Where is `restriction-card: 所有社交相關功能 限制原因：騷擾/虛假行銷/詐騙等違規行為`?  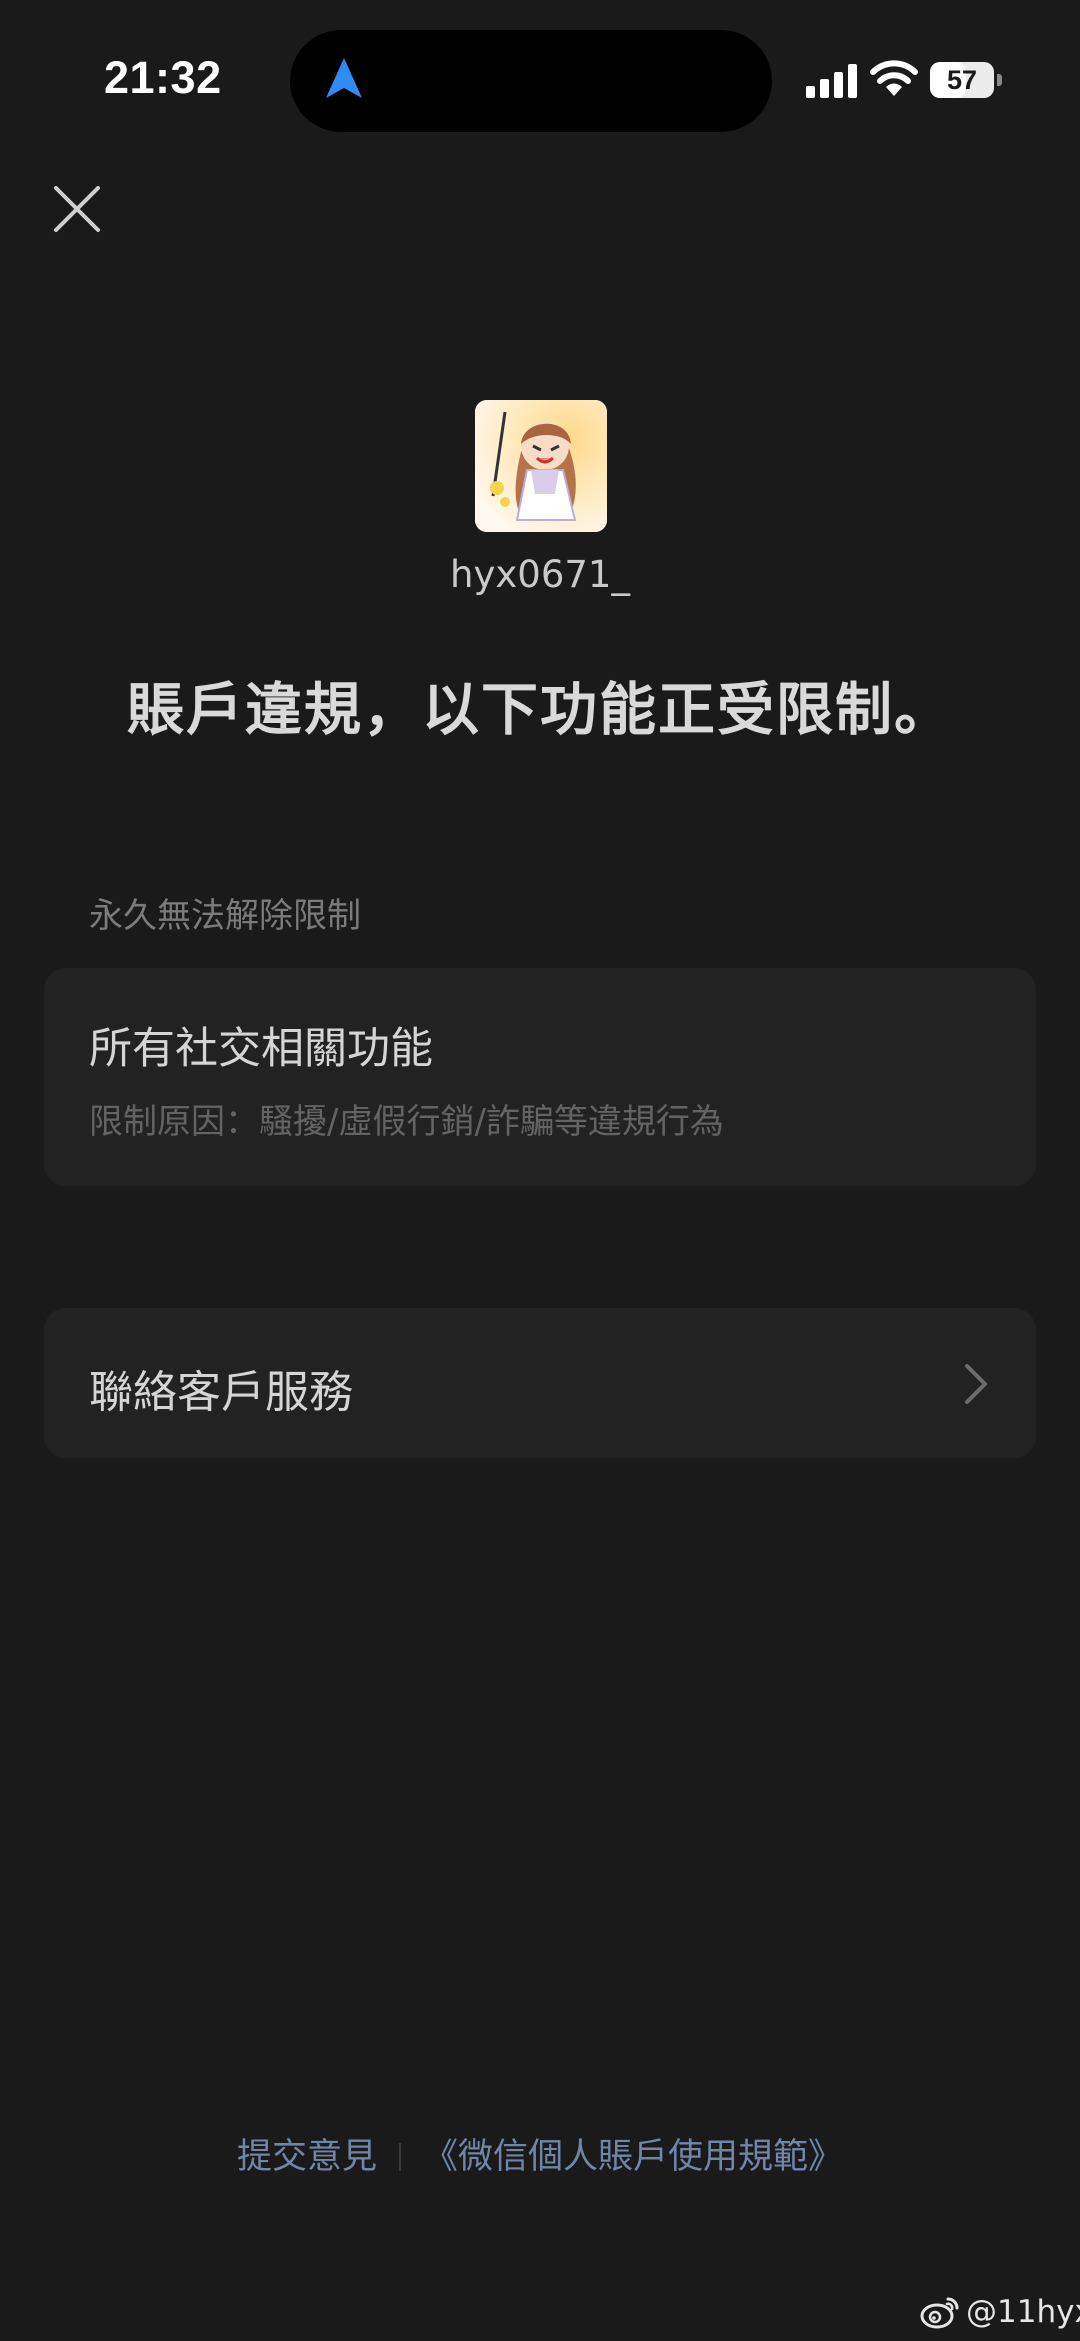 restriction-card: 所有社交相關功能 限制原因：騷擾/虛假行銷/詐騙等違規行為 is located at coordinates (540, 1077).